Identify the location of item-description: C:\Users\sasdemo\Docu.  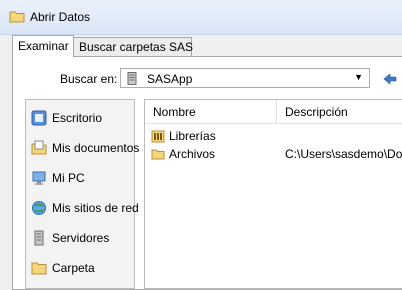
(343, 154).